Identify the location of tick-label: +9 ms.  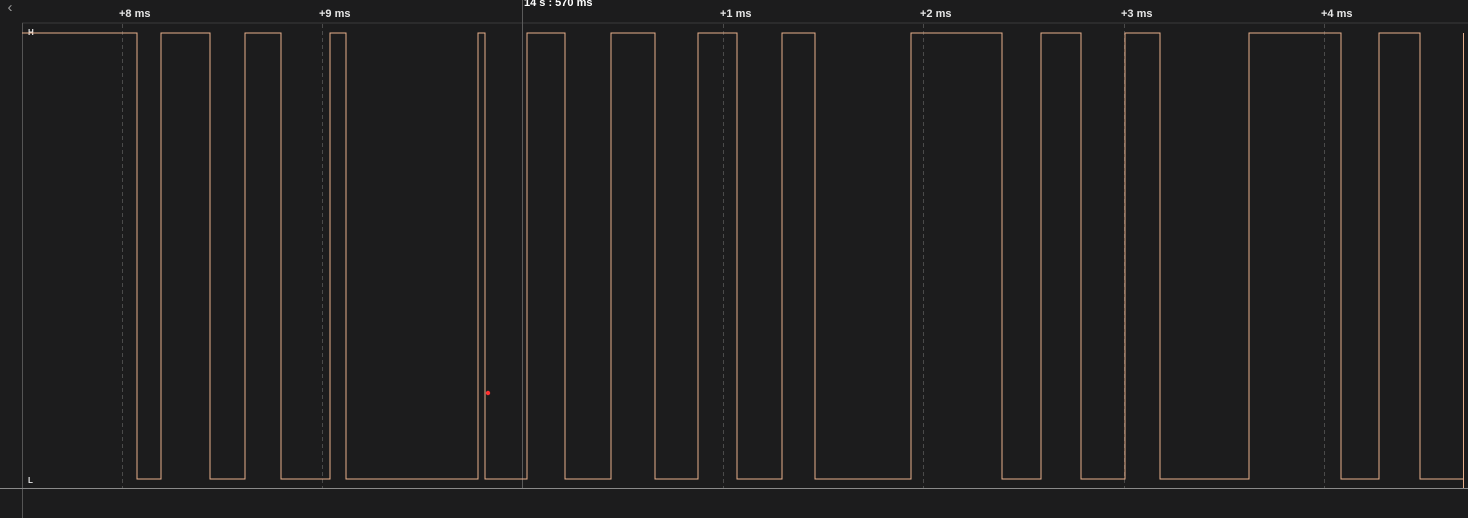
(335, 14).